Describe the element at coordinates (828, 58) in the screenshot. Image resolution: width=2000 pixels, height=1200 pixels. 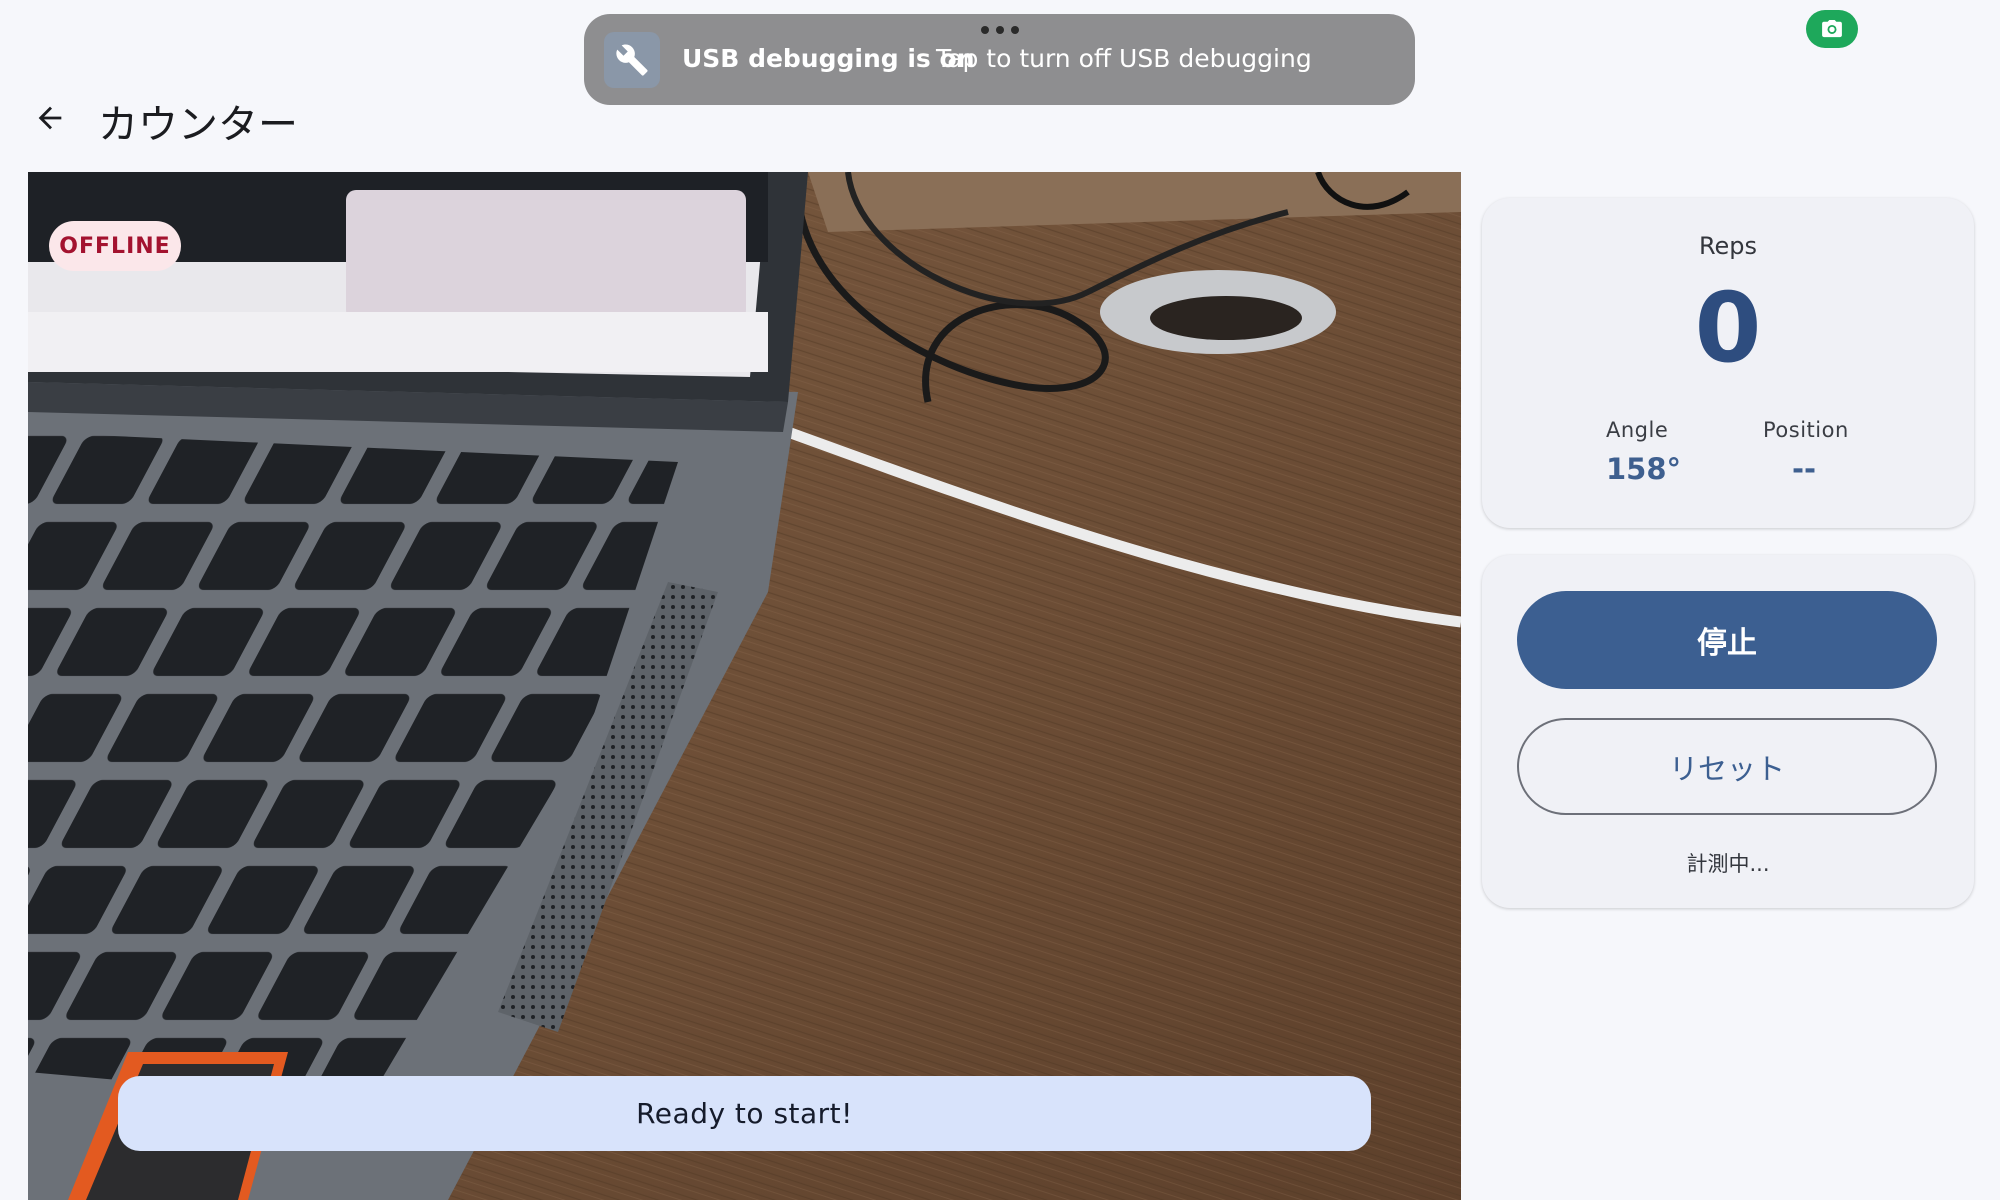
I see `notification-title: USB debugging is on` at that location.